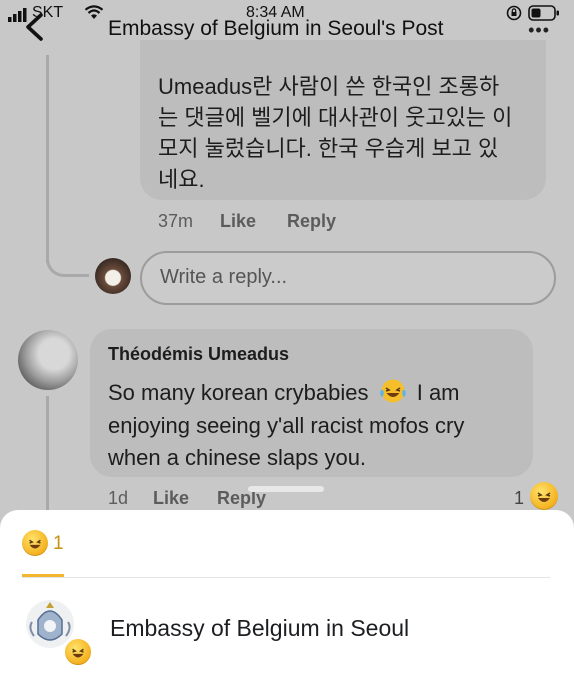 Image resolution: width=574 pixels, height=682 pixels. I want to click on comment-text-line-3: when a chinese slaps you., so click(237, 457).